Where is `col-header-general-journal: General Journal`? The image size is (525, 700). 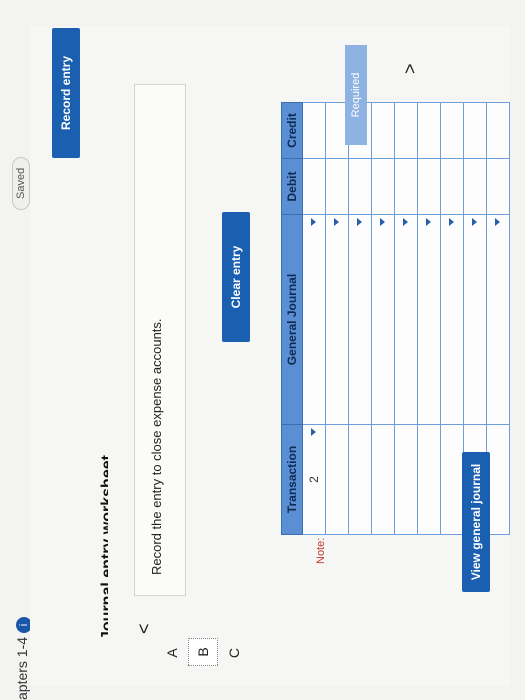
col-header-general-journal: General Journal is located at coordinates (292, 319).